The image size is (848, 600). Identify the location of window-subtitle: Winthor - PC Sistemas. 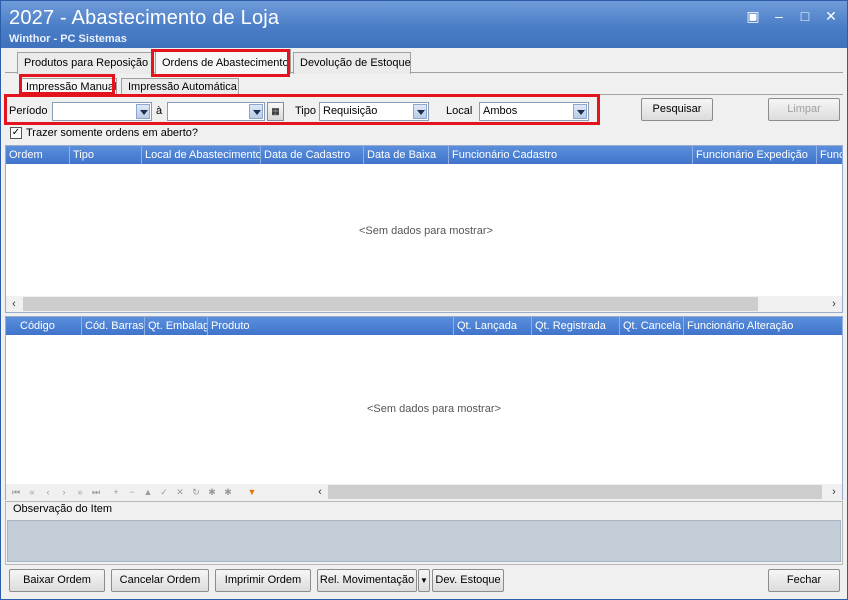
(68, 39).